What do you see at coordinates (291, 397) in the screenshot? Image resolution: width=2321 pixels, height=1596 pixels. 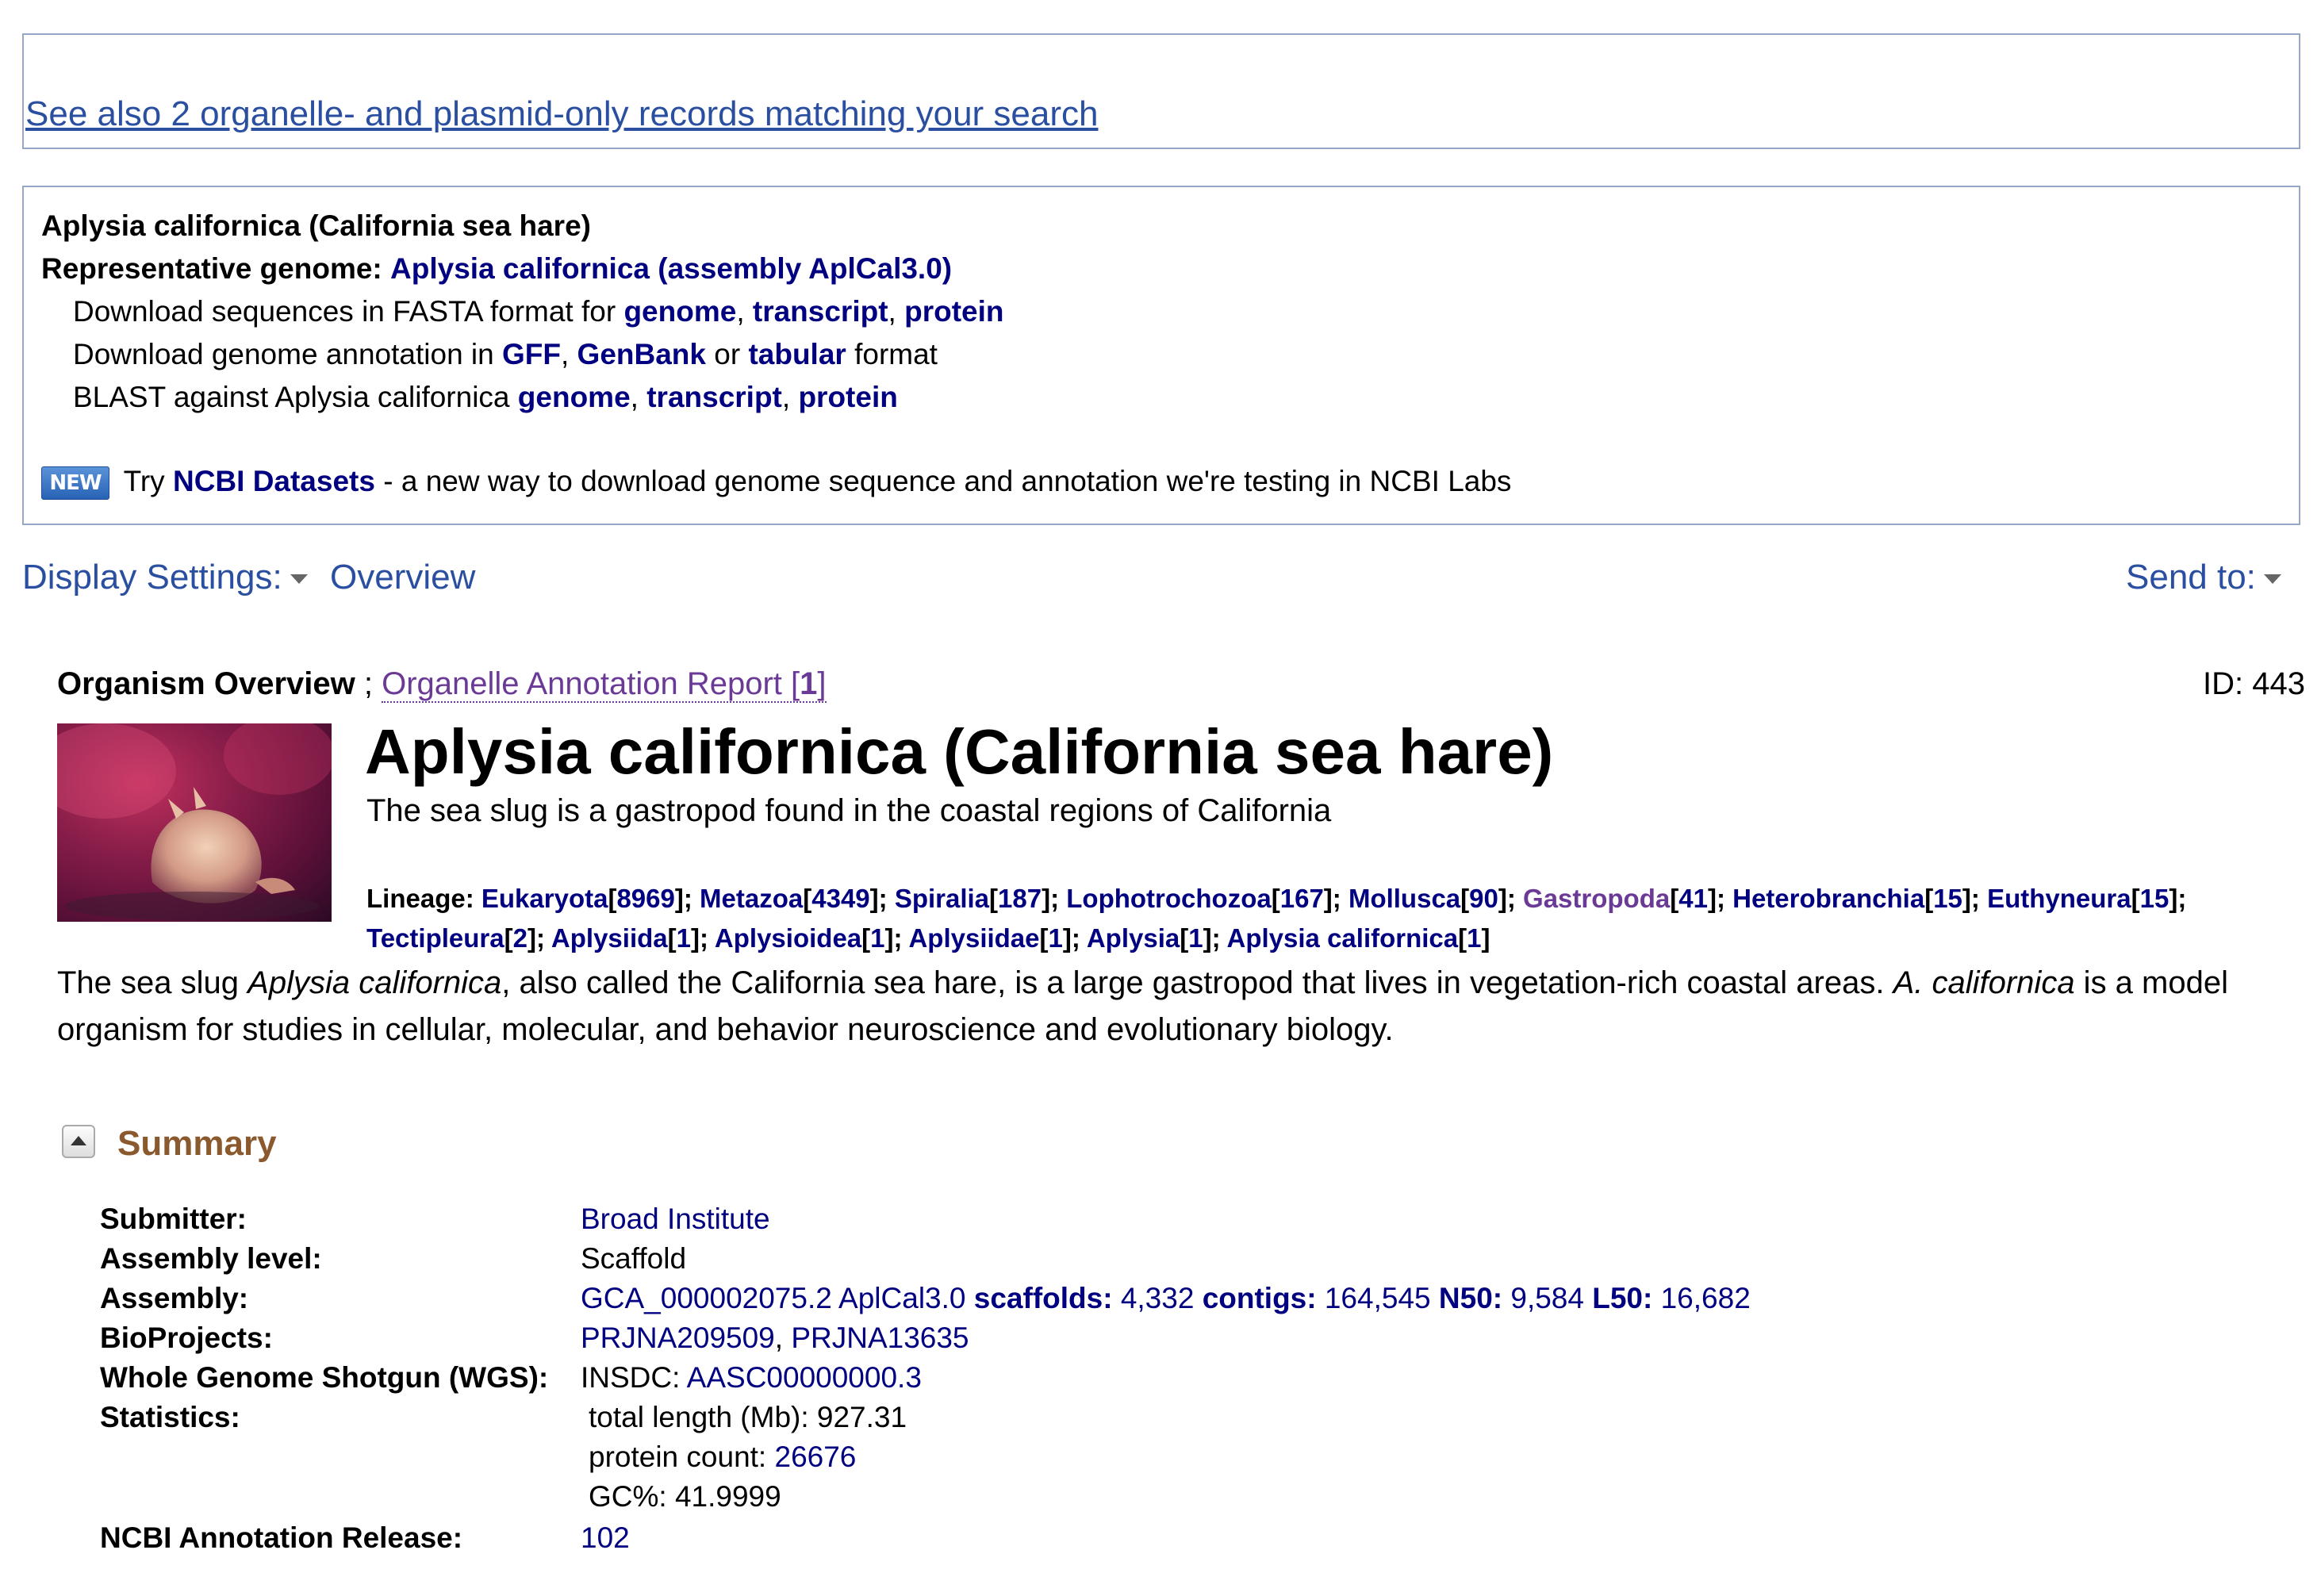 I see `blast-prefix: BLAST against Aplysia californica` at bounding box center [291, 397].